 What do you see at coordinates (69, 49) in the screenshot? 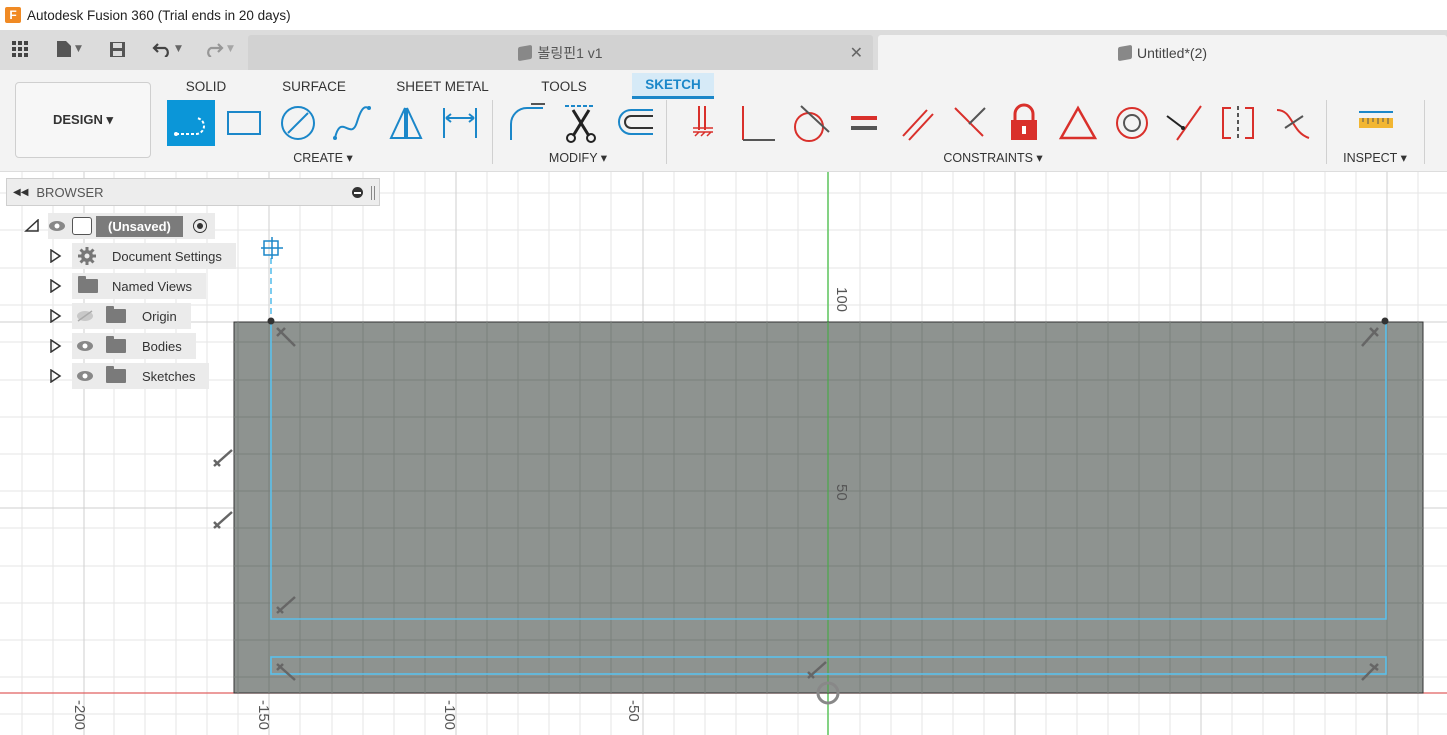
I see `file-menu-button: ▼` at bounding box center [69, 49].